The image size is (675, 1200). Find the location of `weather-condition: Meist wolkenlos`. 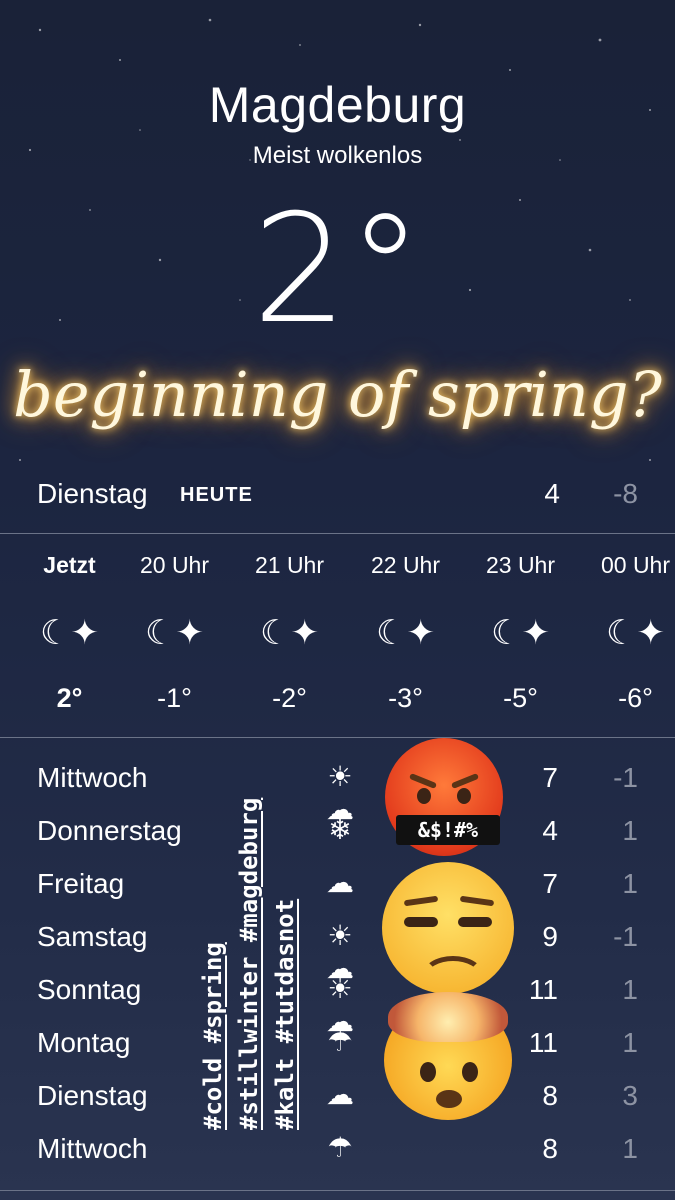

weather-condition: Meist wolkenlos is located at coordinates (337, 155).